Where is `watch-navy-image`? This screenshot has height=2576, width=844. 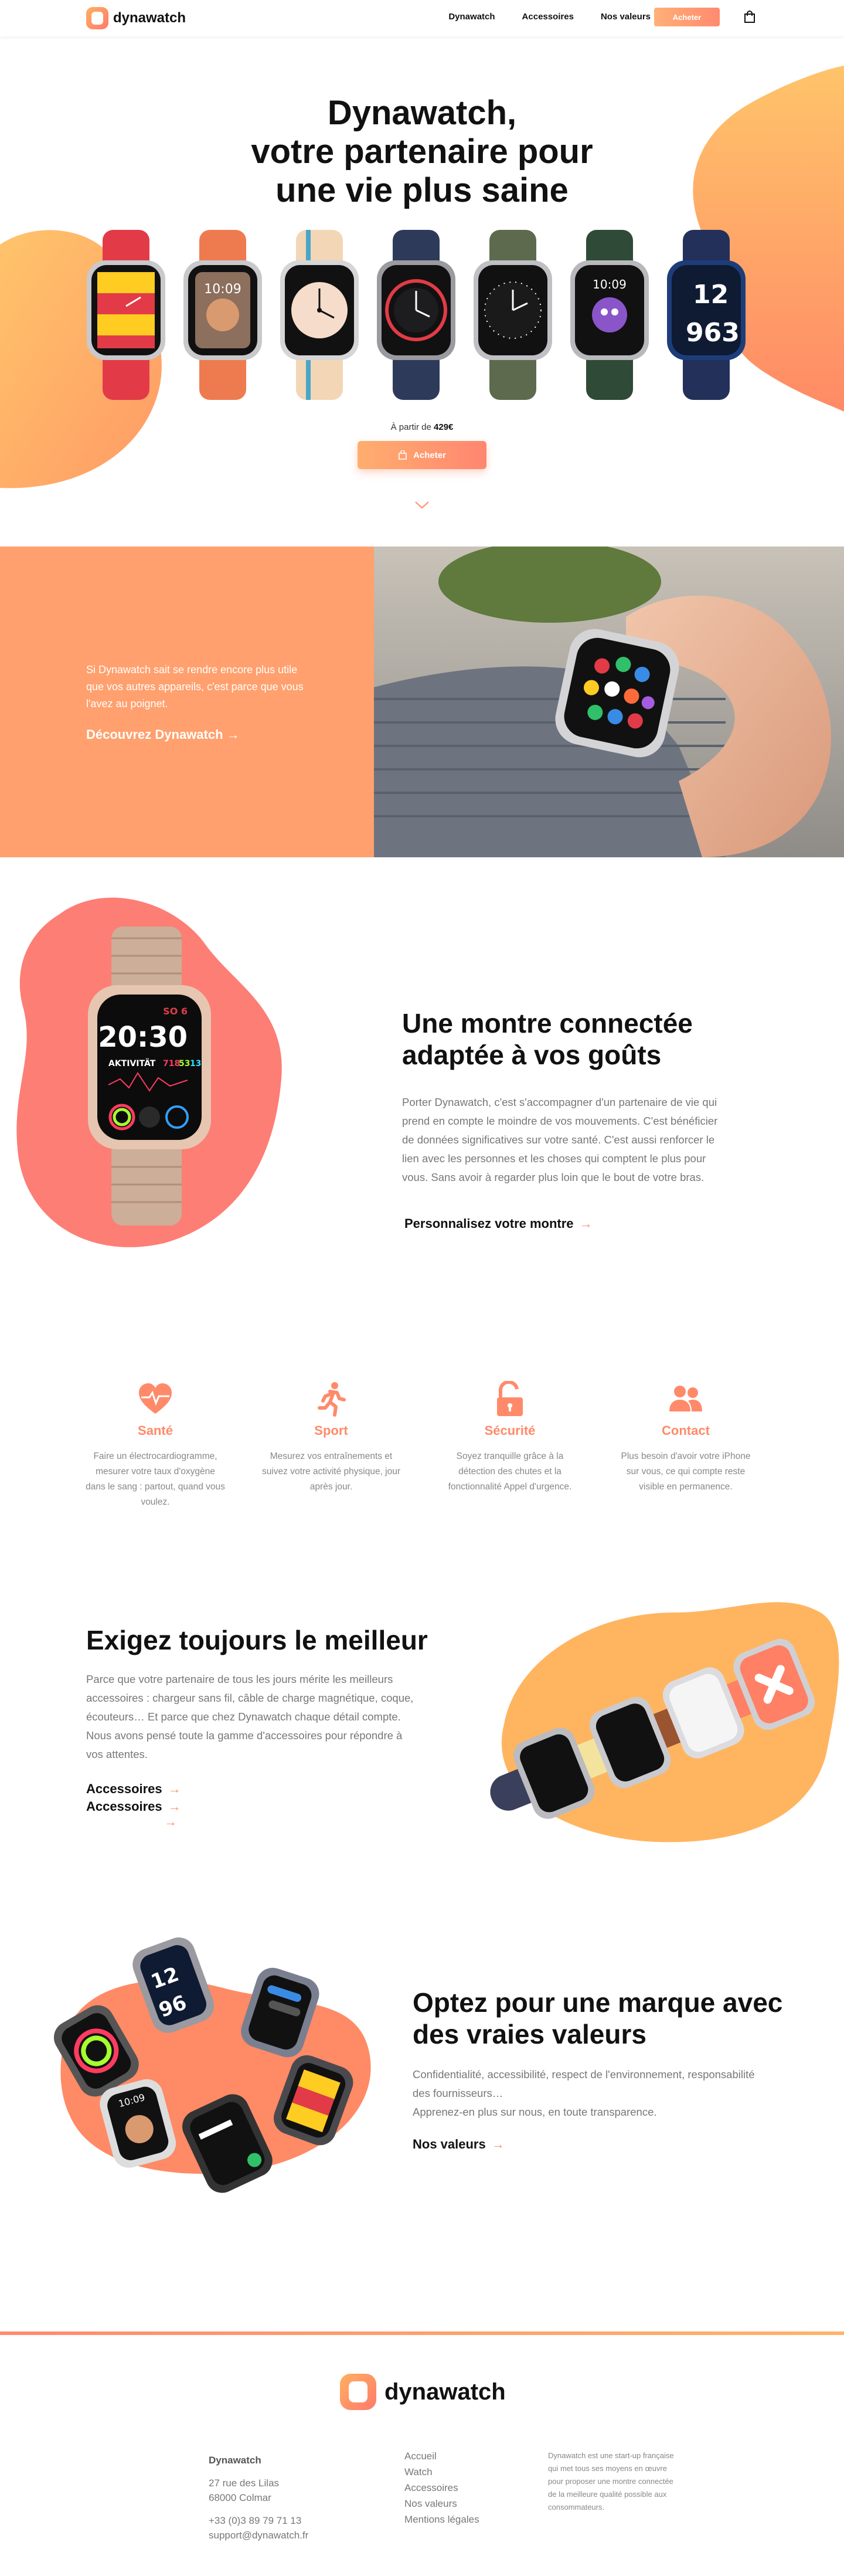
watch-navy-image is located at coordinates (416, 315).